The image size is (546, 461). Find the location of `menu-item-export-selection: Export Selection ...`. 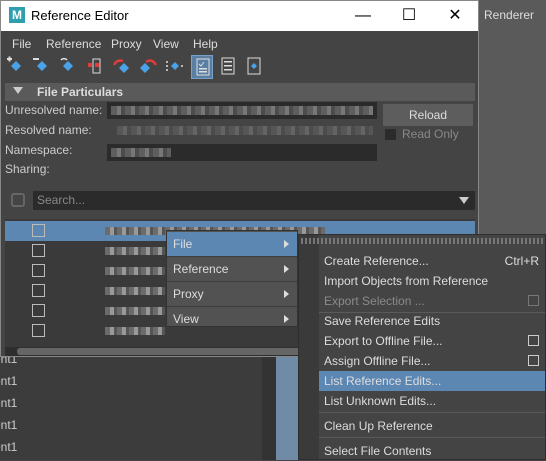

menu-item-export-selection: Export Selection ... is located at coordinates (432, 301).